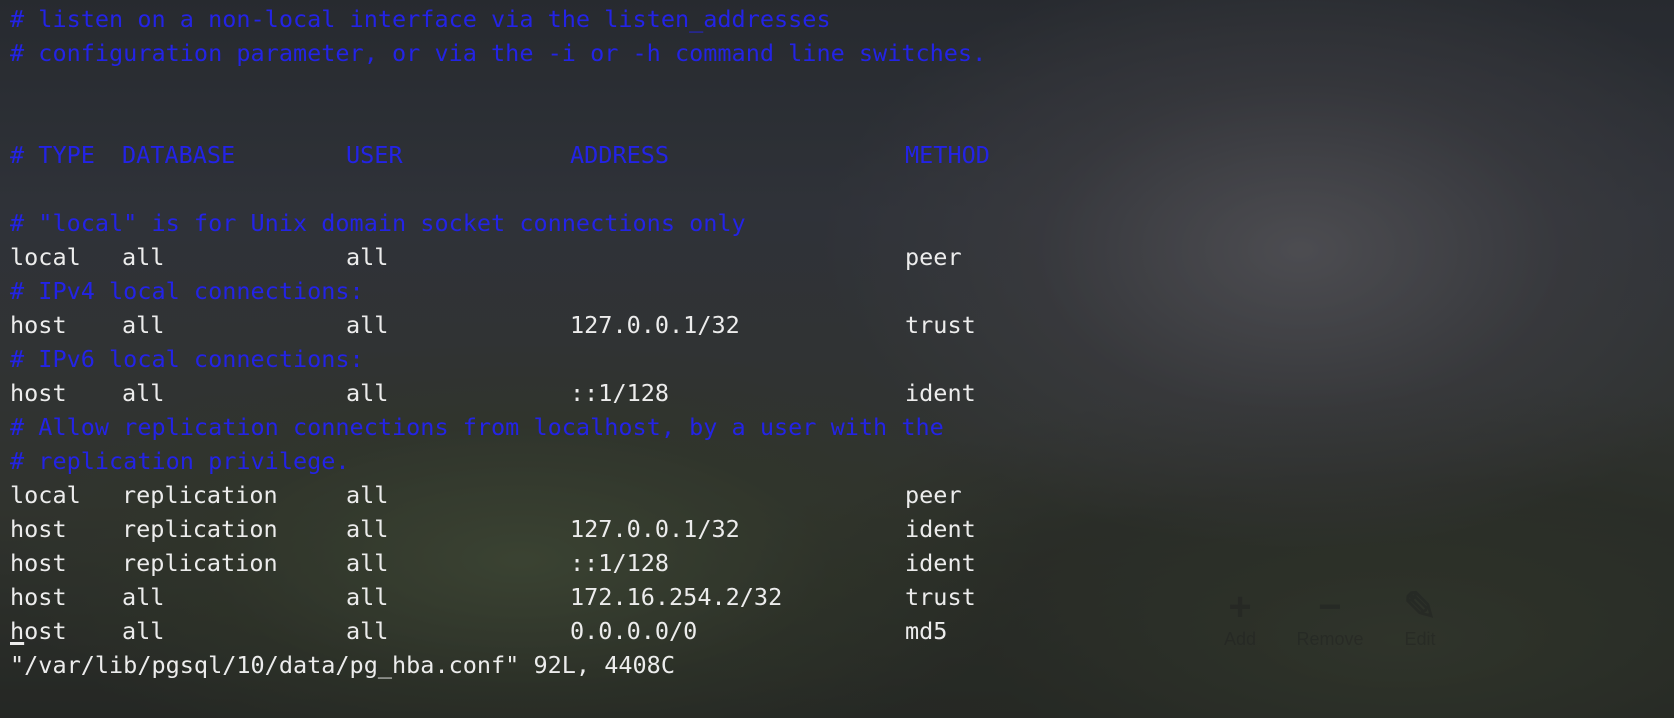 The width and height of the screenshot is (1674, 718). Describe the element at coordinates (634, 631) in the screenshot. I see `row-address: 0.0.0.0/0` at that location.